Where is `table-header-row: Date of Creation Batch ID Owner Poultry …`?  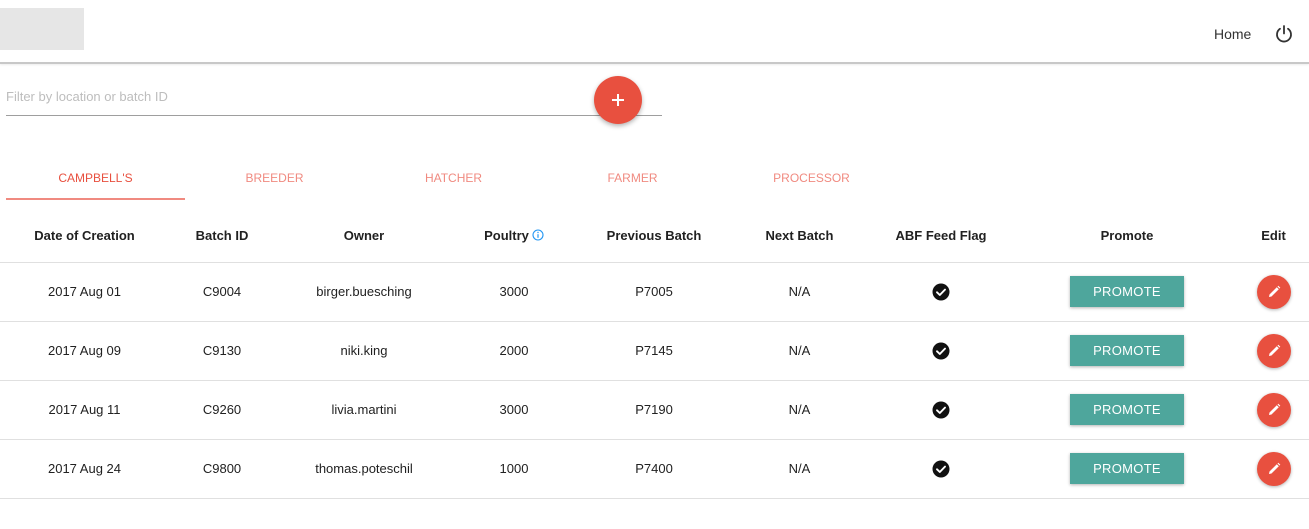 table-header-row: Date of Creation Batch ID Owner Poultry … is located at coordinates (654, 236).